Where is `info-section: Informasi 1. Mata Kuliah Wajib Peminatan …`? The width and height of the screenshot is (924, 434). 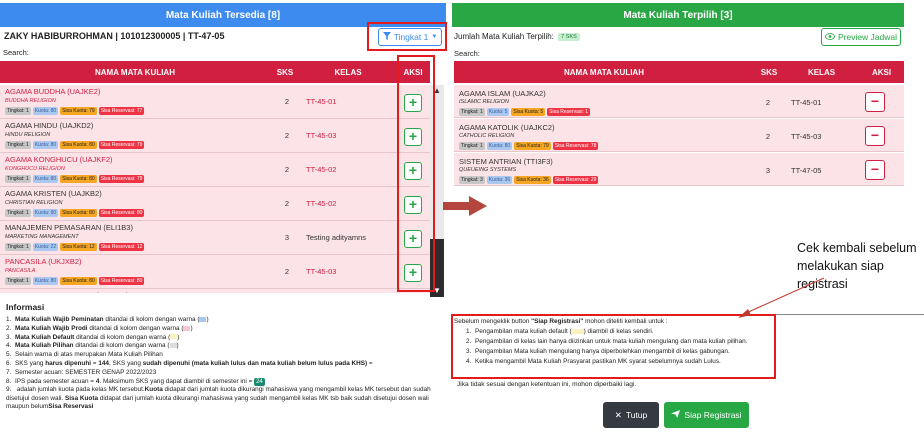 info-section: Informasi 1. Mata Kuliah Wajib Peminatan … is located at coordinates (223, 367).